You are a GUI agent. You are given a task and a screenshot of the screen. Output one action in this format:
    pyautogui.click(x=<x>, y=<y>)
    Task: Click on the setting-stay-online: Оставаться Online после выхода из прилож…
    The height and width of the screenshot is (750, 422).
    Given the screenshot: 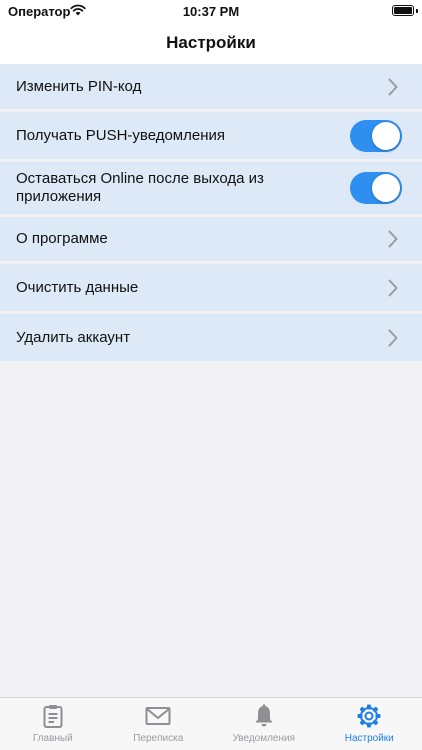 What is the action you would take?
    pyautogui.click(x=211, y=189)
    